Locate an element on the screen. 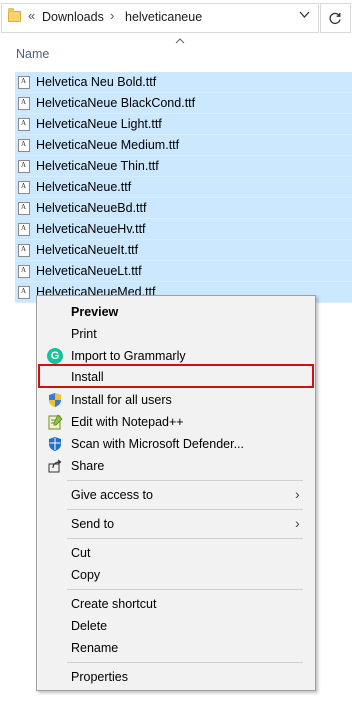 This screenshot has width=352, height=710. file-name: HelveticaNeue.ttf is located at coordinates (84, 187).